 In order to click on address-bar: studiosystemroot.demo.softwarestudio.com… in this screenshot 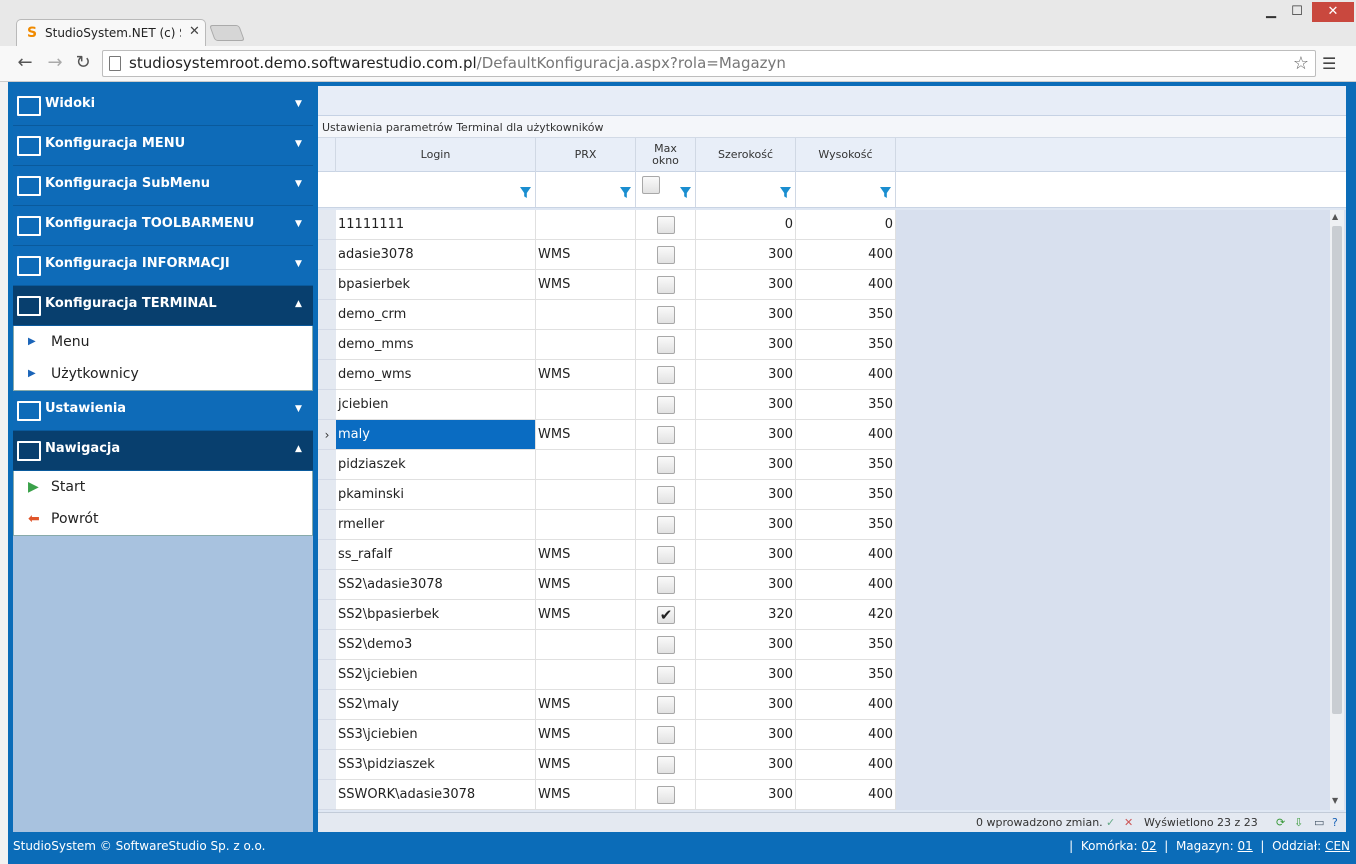, I will do `click(709, 63)`.